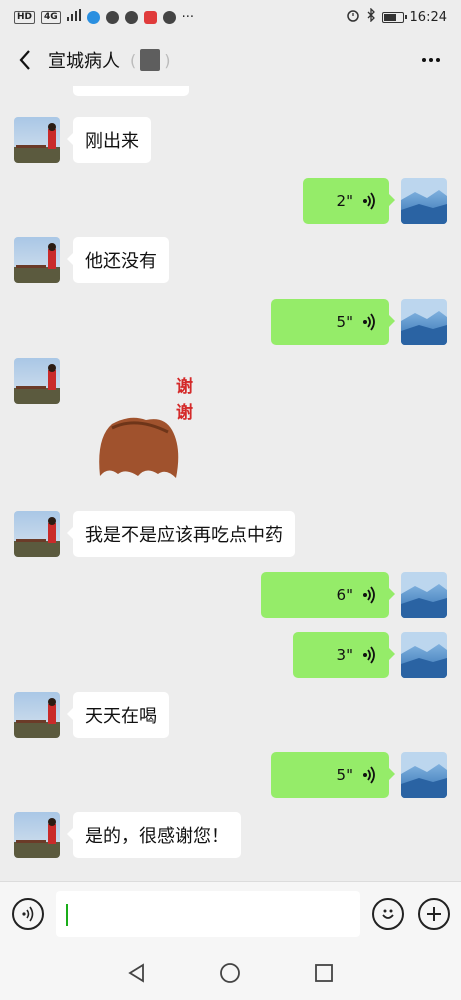 This screenshot has width=461, height=1000. Describe the element at coordinates (51, 17) in the screenshot. I see `network-badge: 4G` at that location.